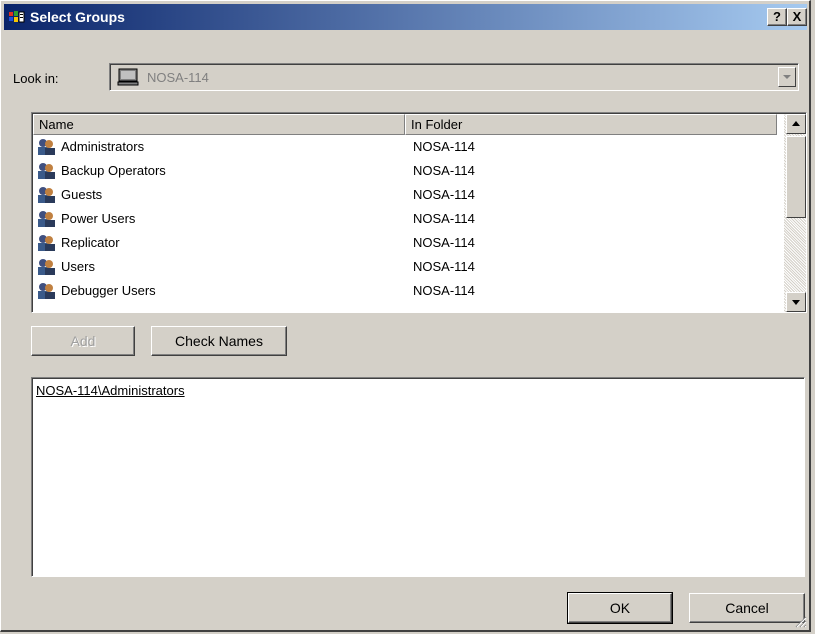 This screenshot has width=815, height=634. What do you see at coordinates (591, 124) in the screenshot?
I see `column-header-in-folder: In Folder` at bounding box center [591, 124].